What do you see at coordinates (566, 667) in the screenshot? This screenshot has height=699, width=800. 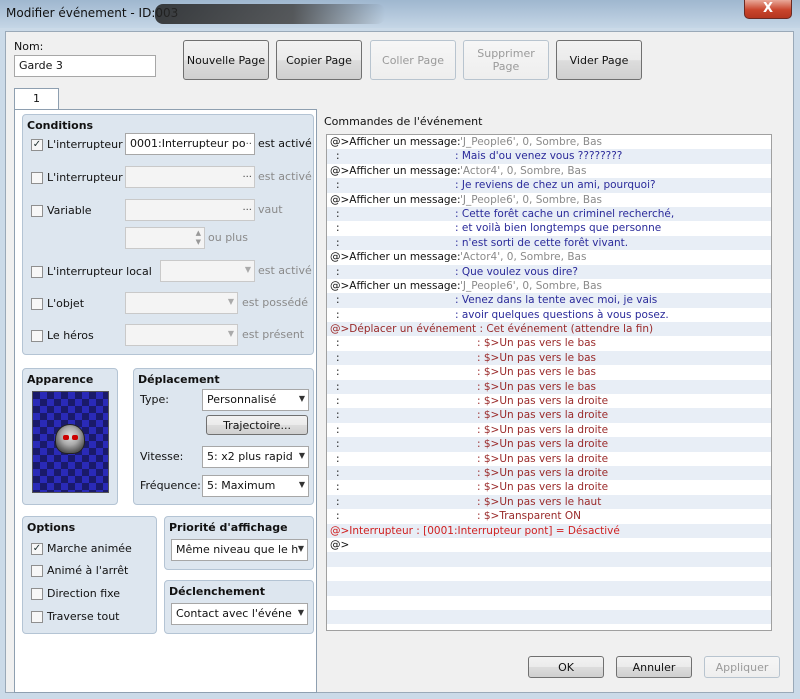 I see `ok-button: OK` at bounding box center [566, 667].